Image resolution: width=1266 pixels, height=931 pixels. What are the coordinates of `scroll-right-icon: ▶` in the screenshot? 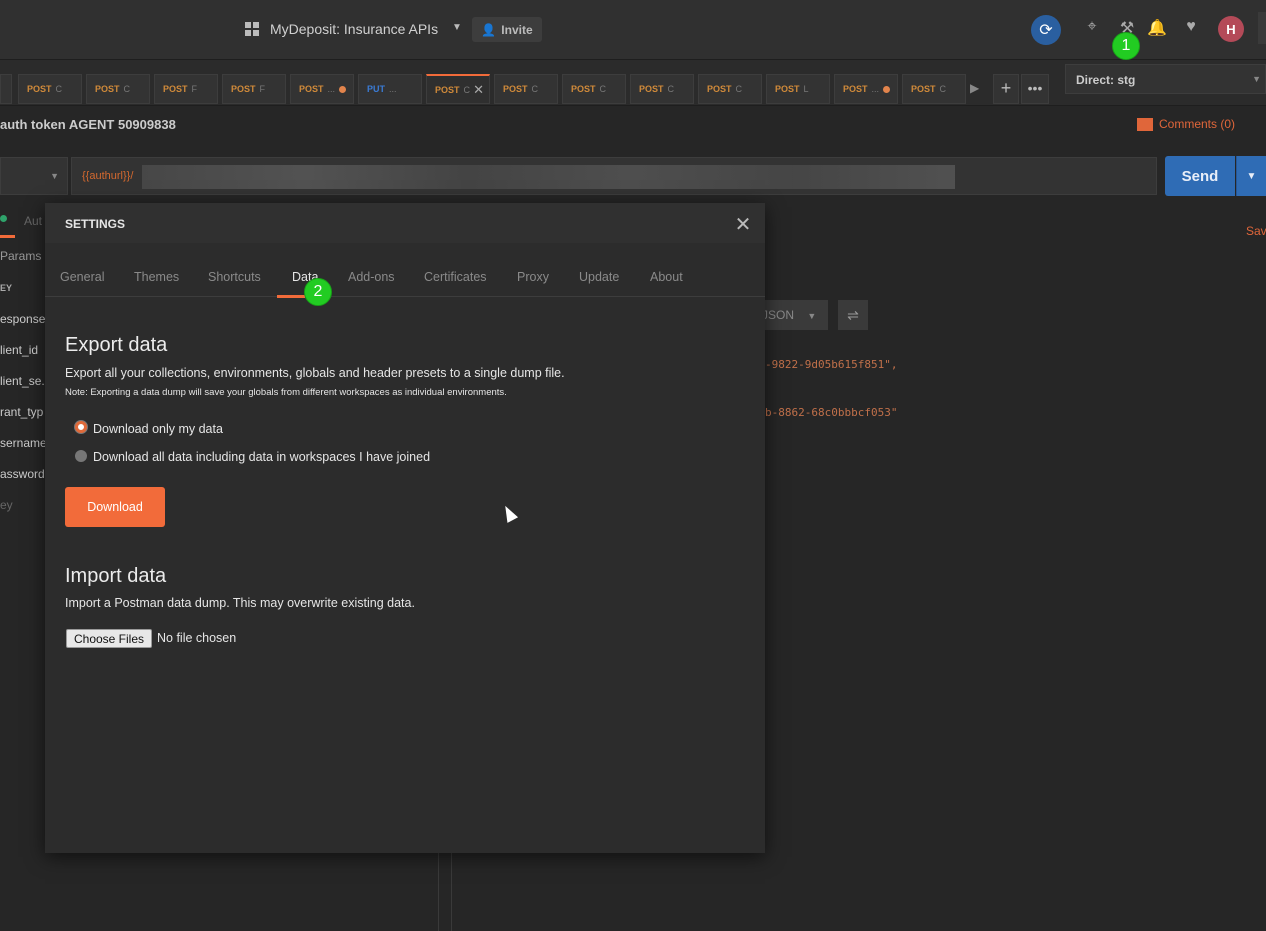 It's located at (974, 88).